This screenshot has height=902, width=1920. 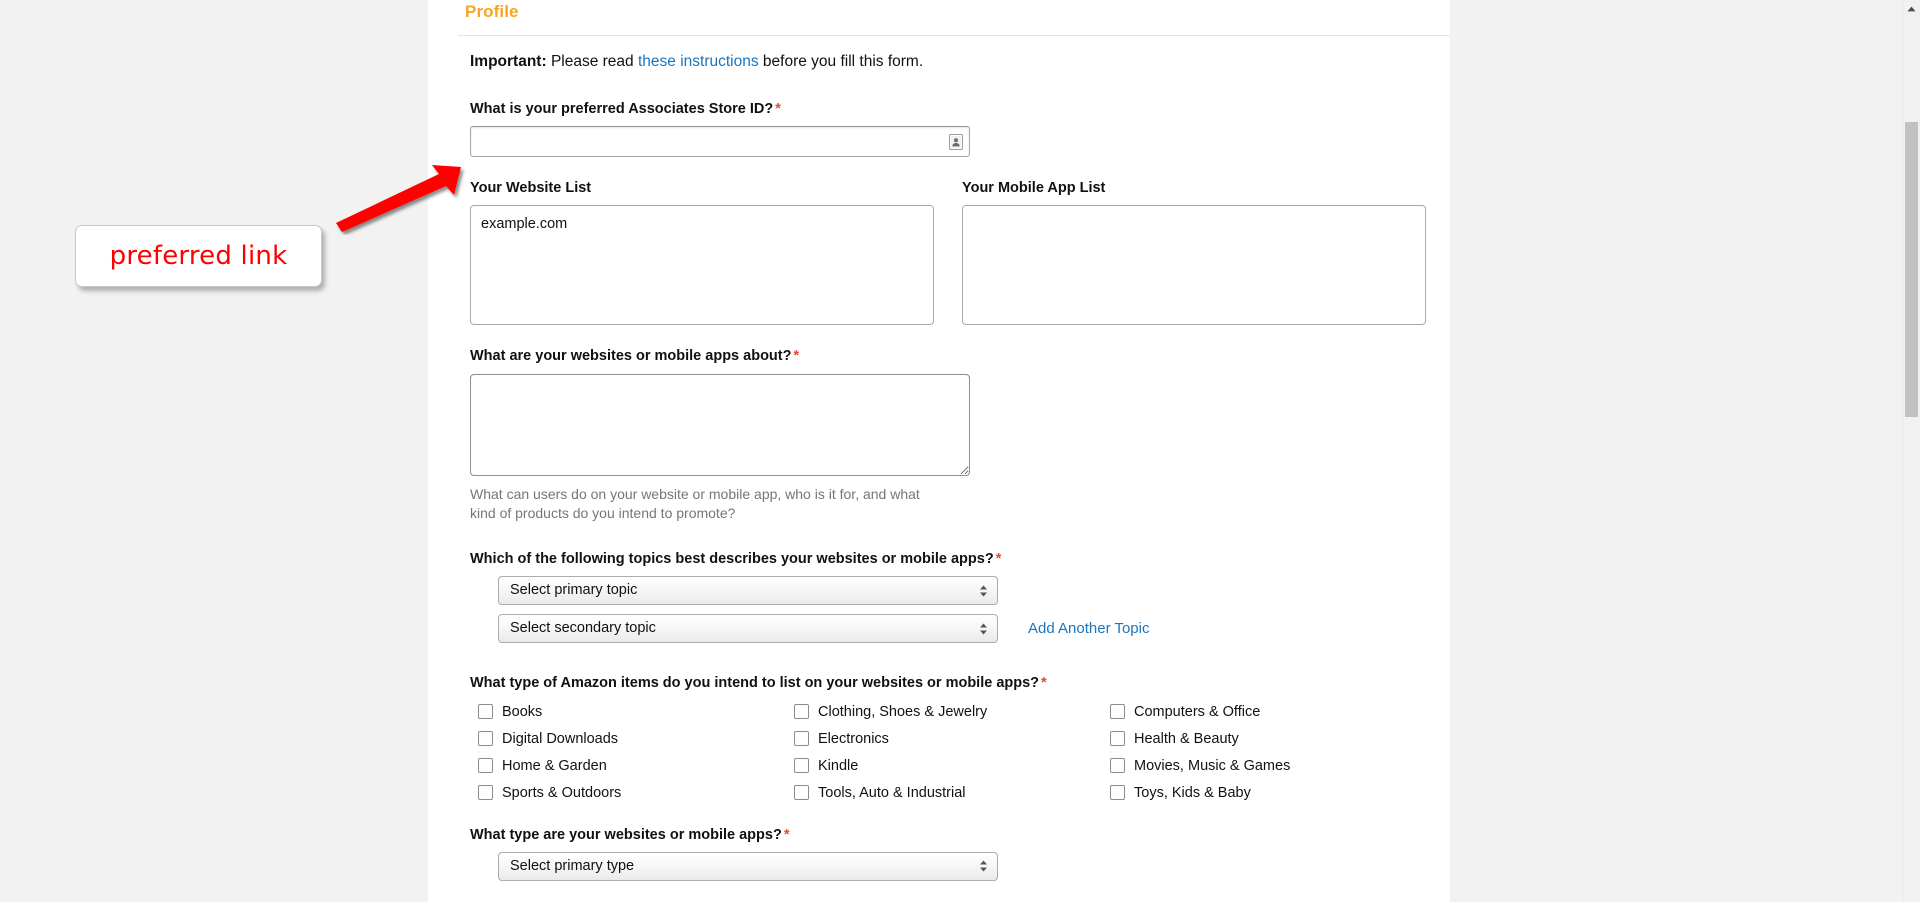 What do you see at coordinates (954, 18) in the screenshot?
I see `card-header` at bounding box center [954, 18].